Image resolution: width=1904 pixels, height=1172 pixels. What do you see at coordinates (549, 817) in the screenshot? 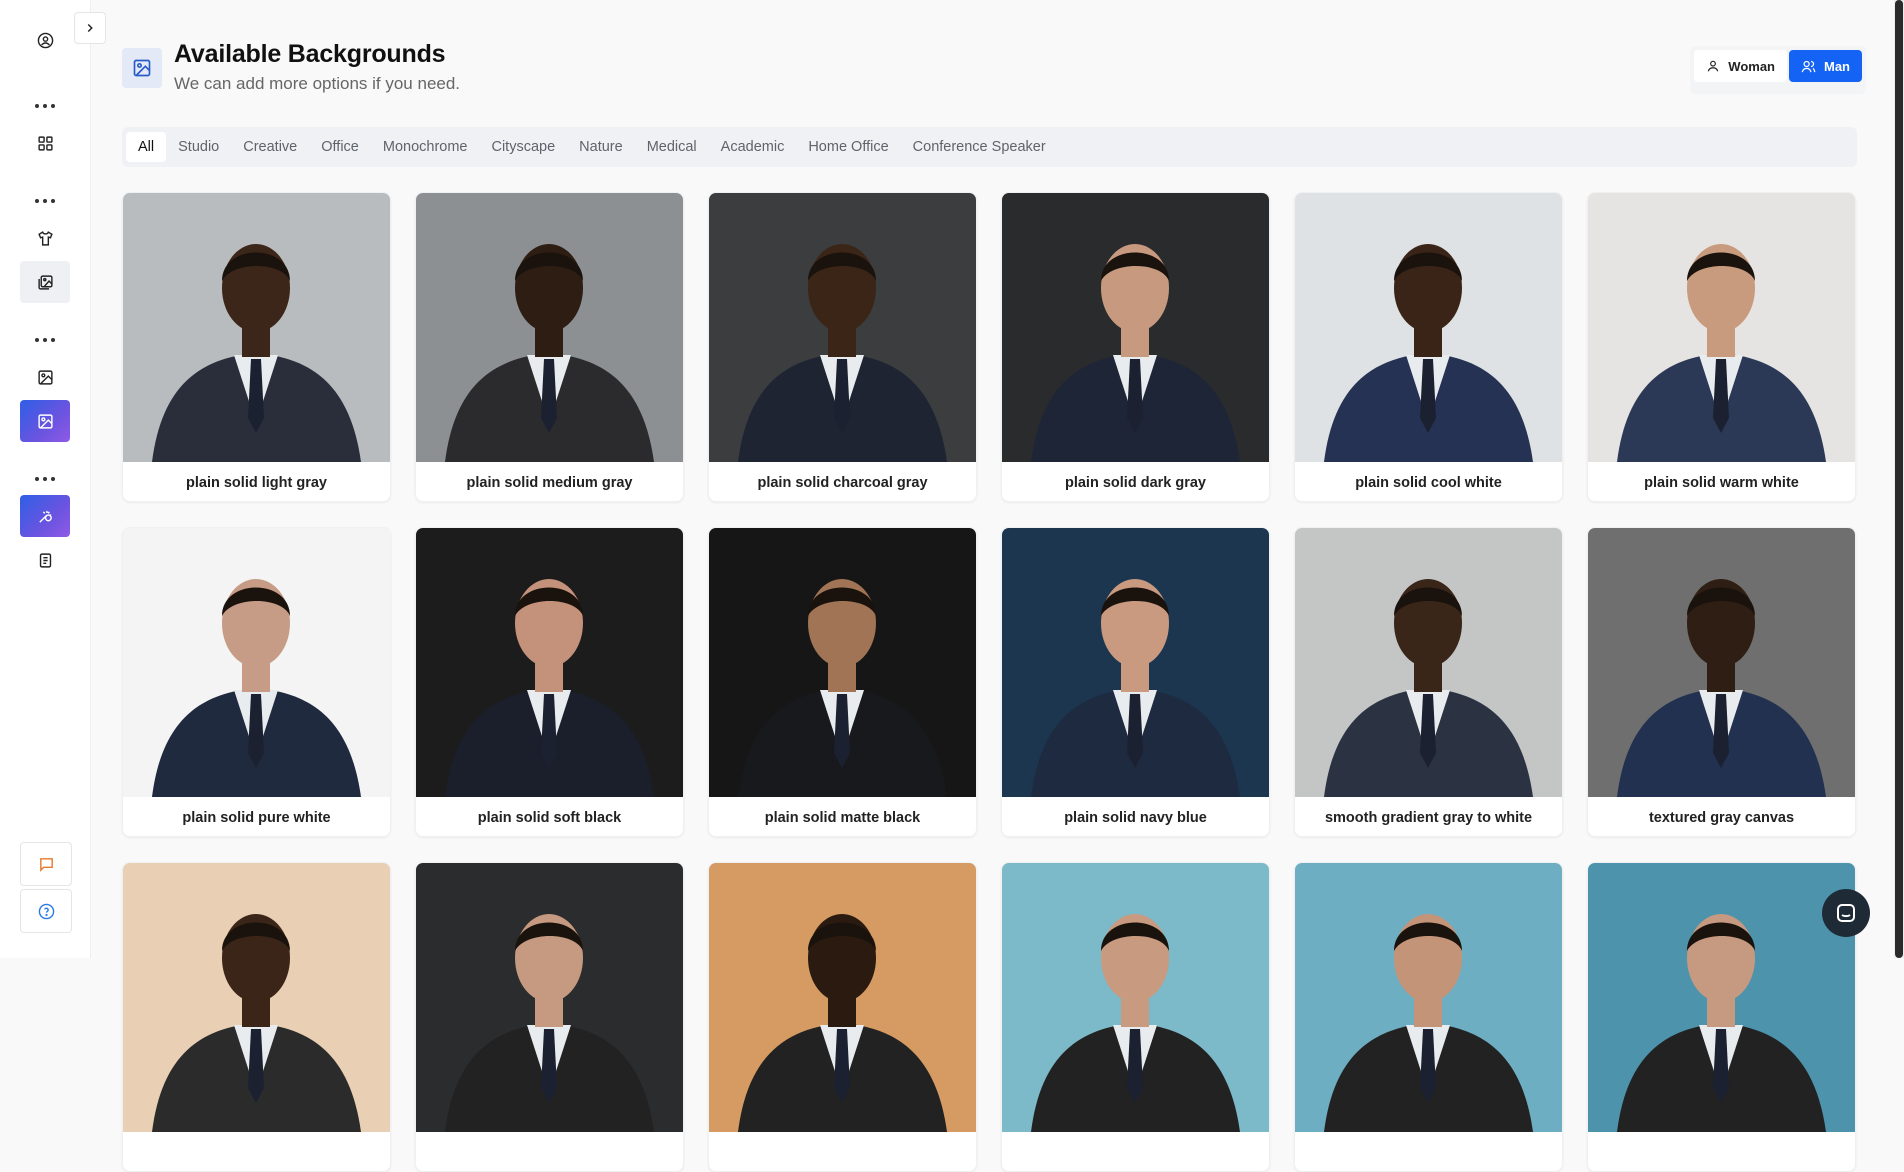
I see `background-label: plain solid soft black` at bounding box center [549, 817].